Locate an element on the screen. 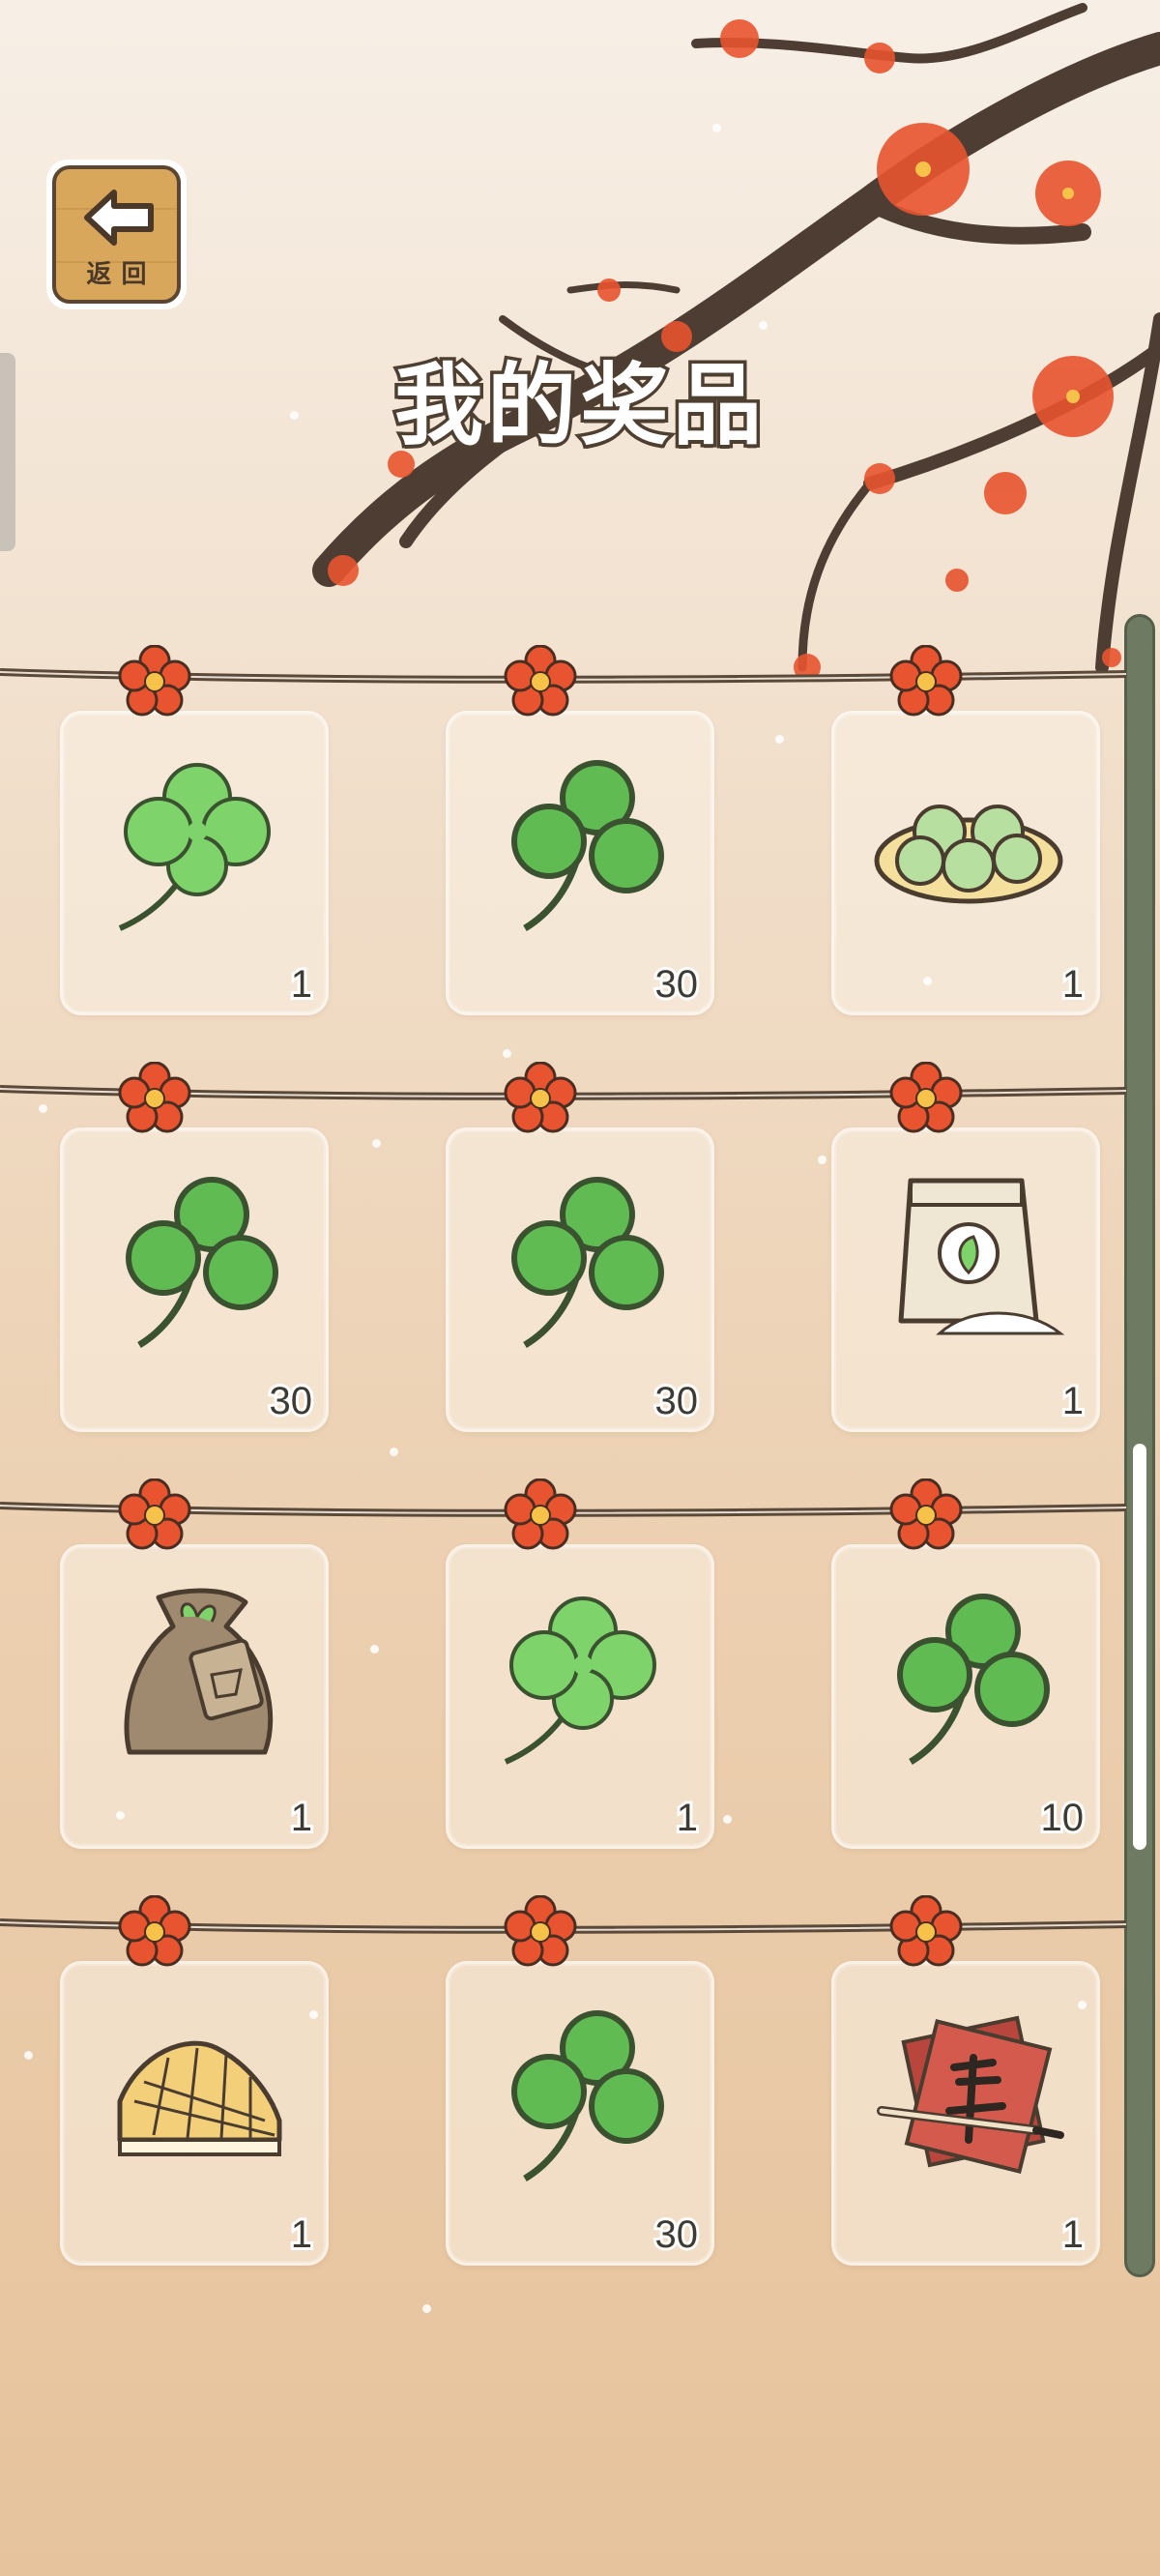  prize-card: 10 is located at coordinates (966, 1696).